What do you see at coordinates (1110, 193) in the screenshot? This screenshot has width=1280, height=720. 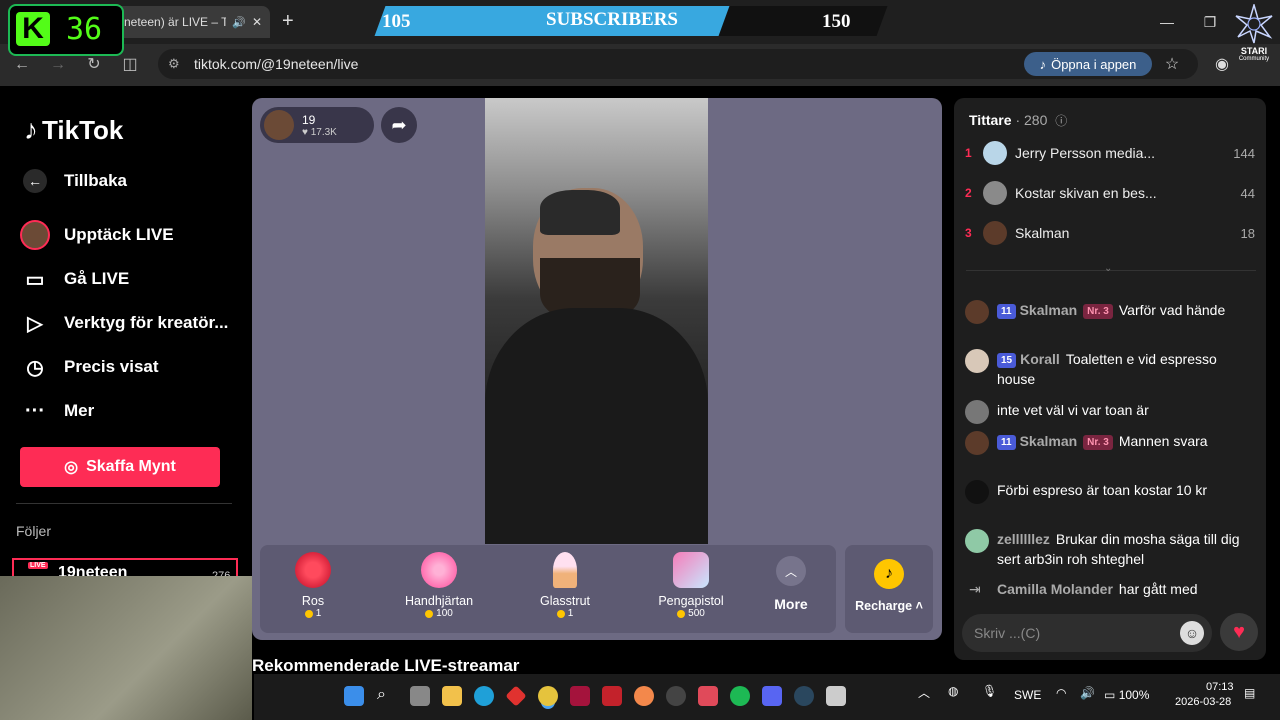 I see `viewer-rank-row: 2 Kostar skivan en bes... 44` at bounding box center [1110, 193].